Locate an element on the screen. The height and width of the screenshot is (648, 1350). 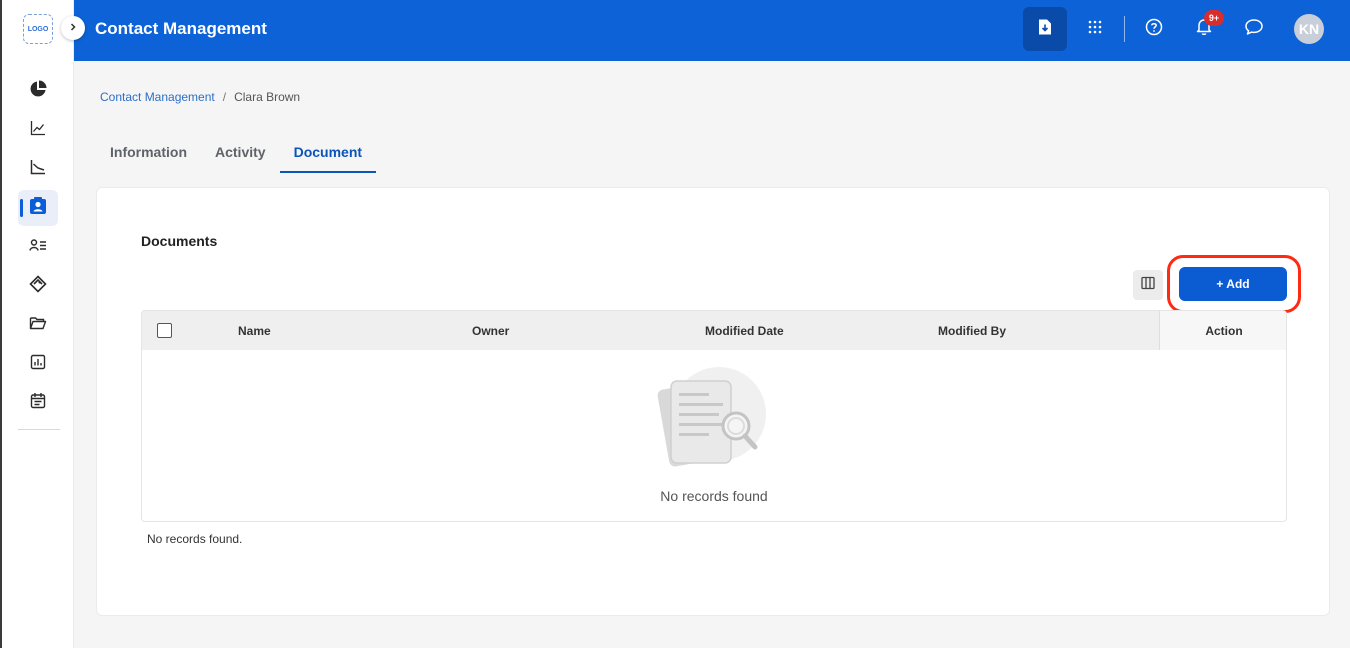
breadcrumb: Contact Management / Clara Brown is located at coordinates (200, 97).